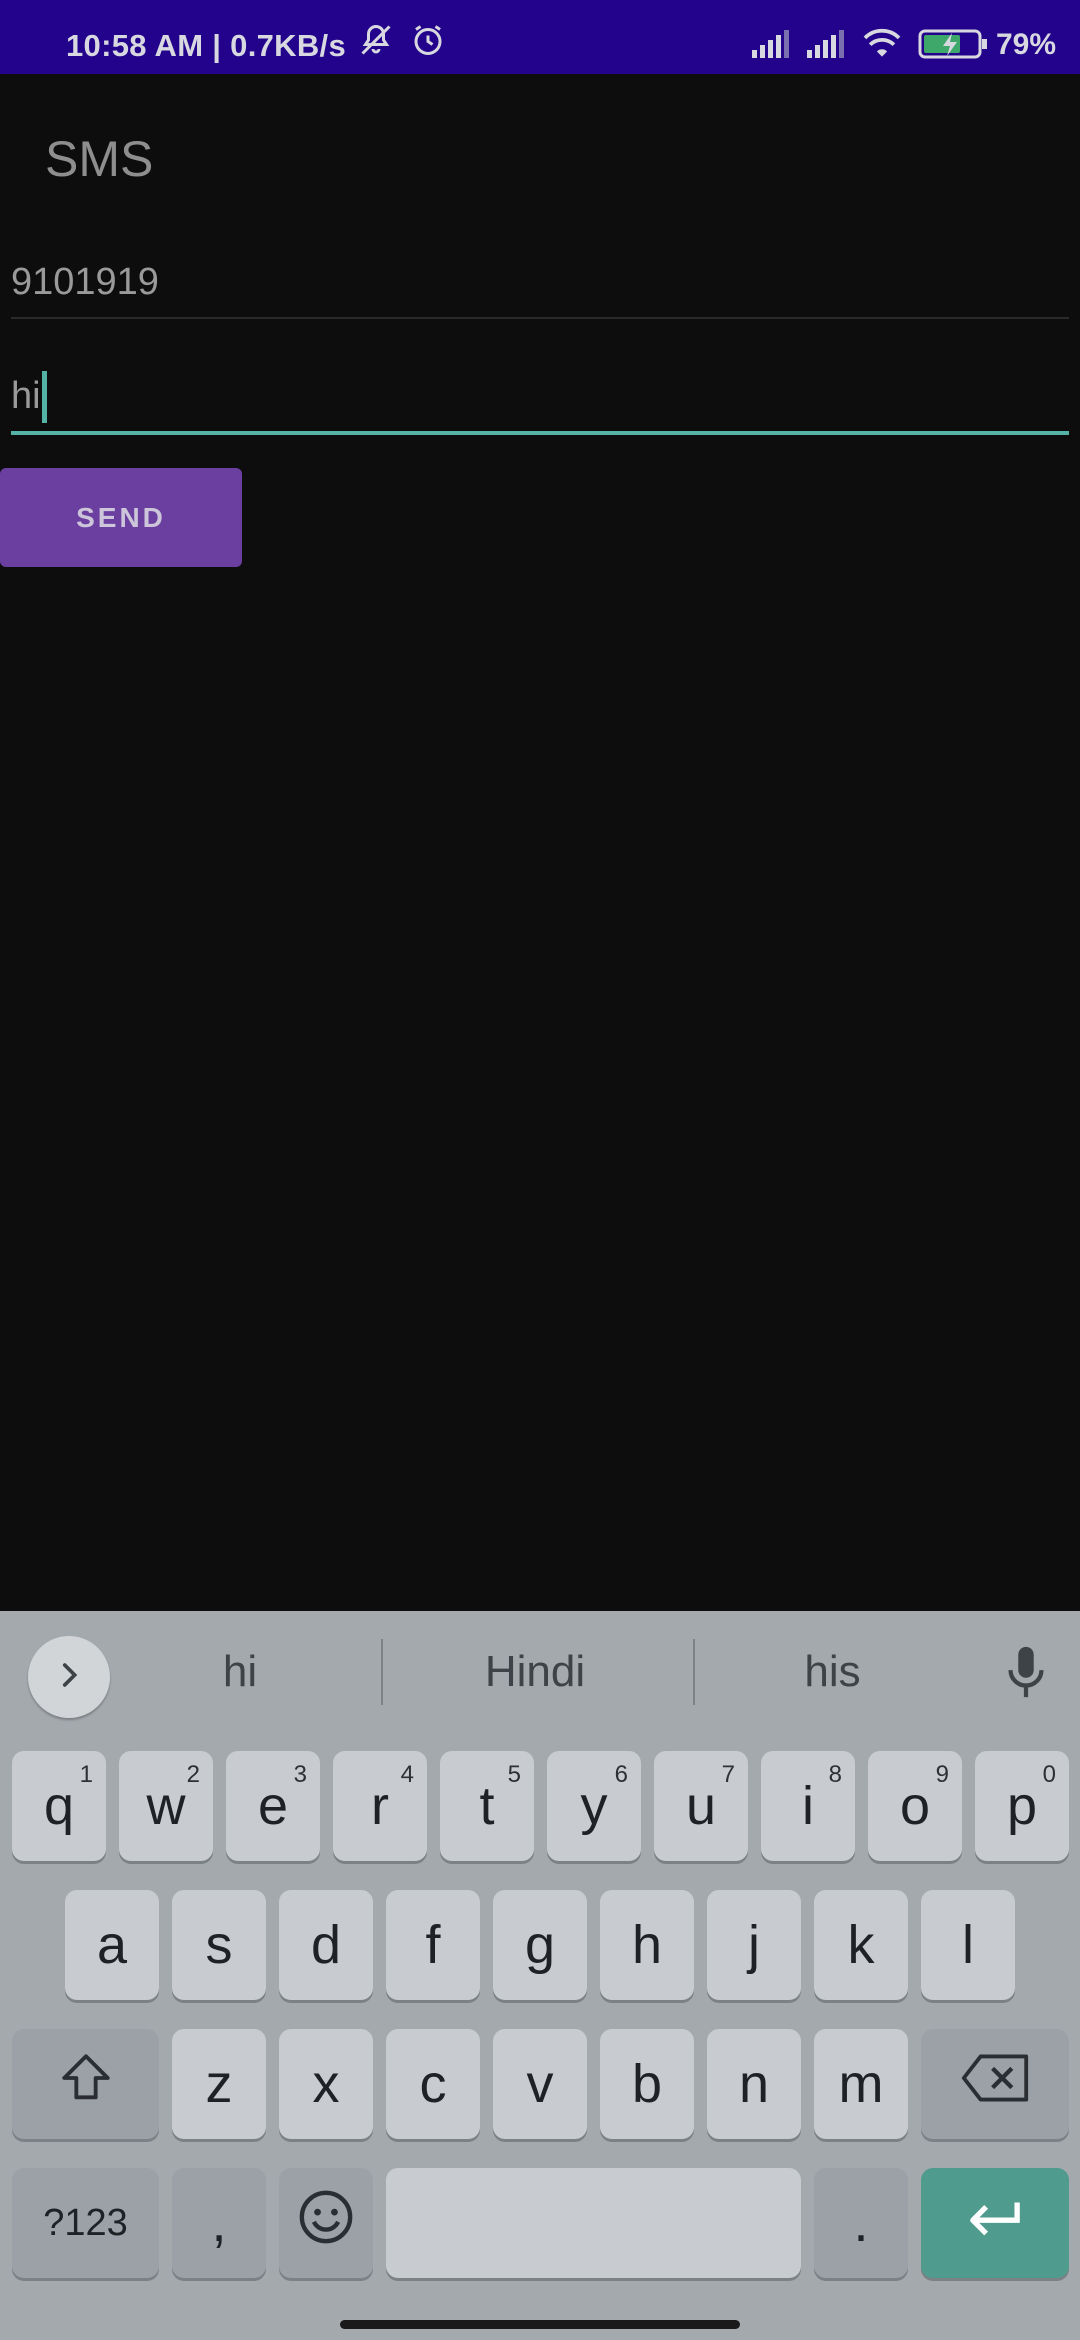  I want to click on key-hint: 2, so click(193, 1774).